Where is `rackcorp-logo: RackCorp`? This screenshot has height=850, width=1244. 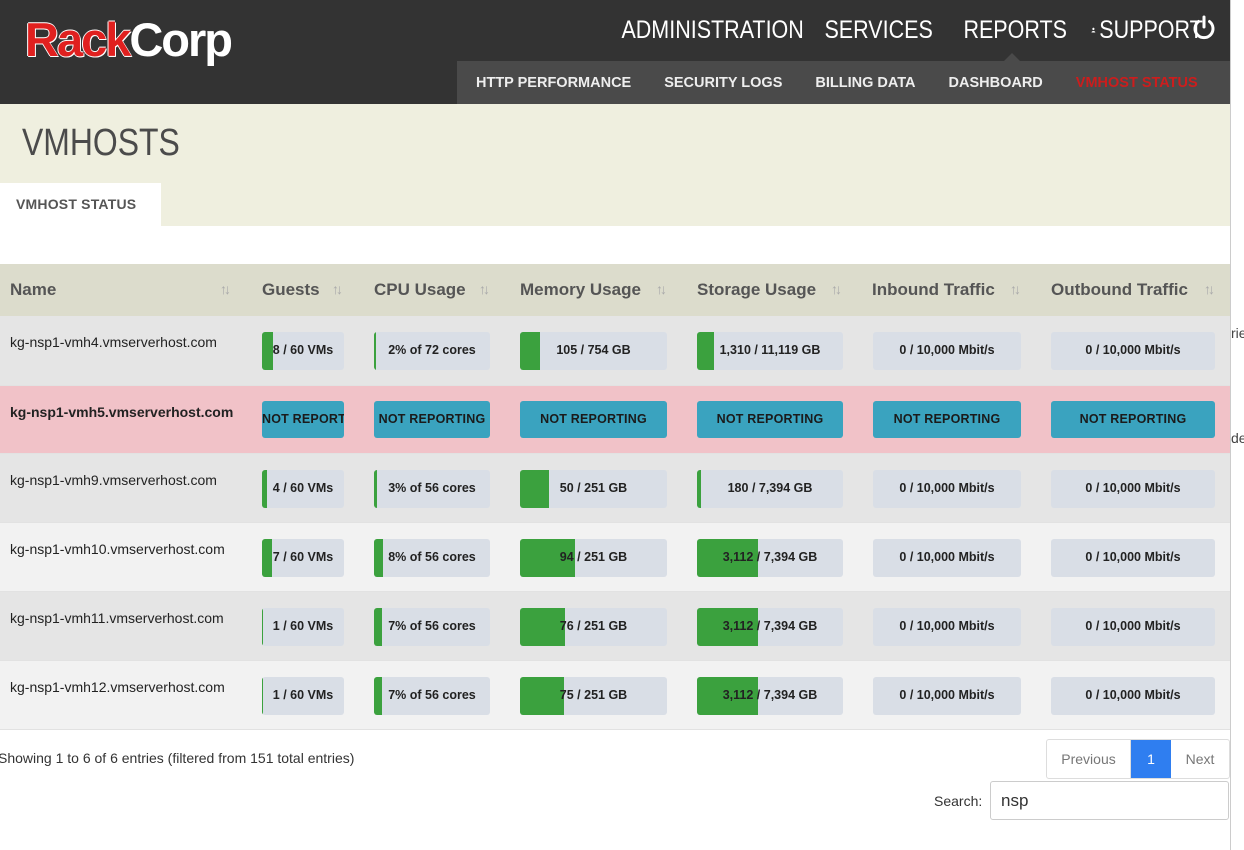 rackcorp-logo: RackCorp is located at coordinates (129, 40).